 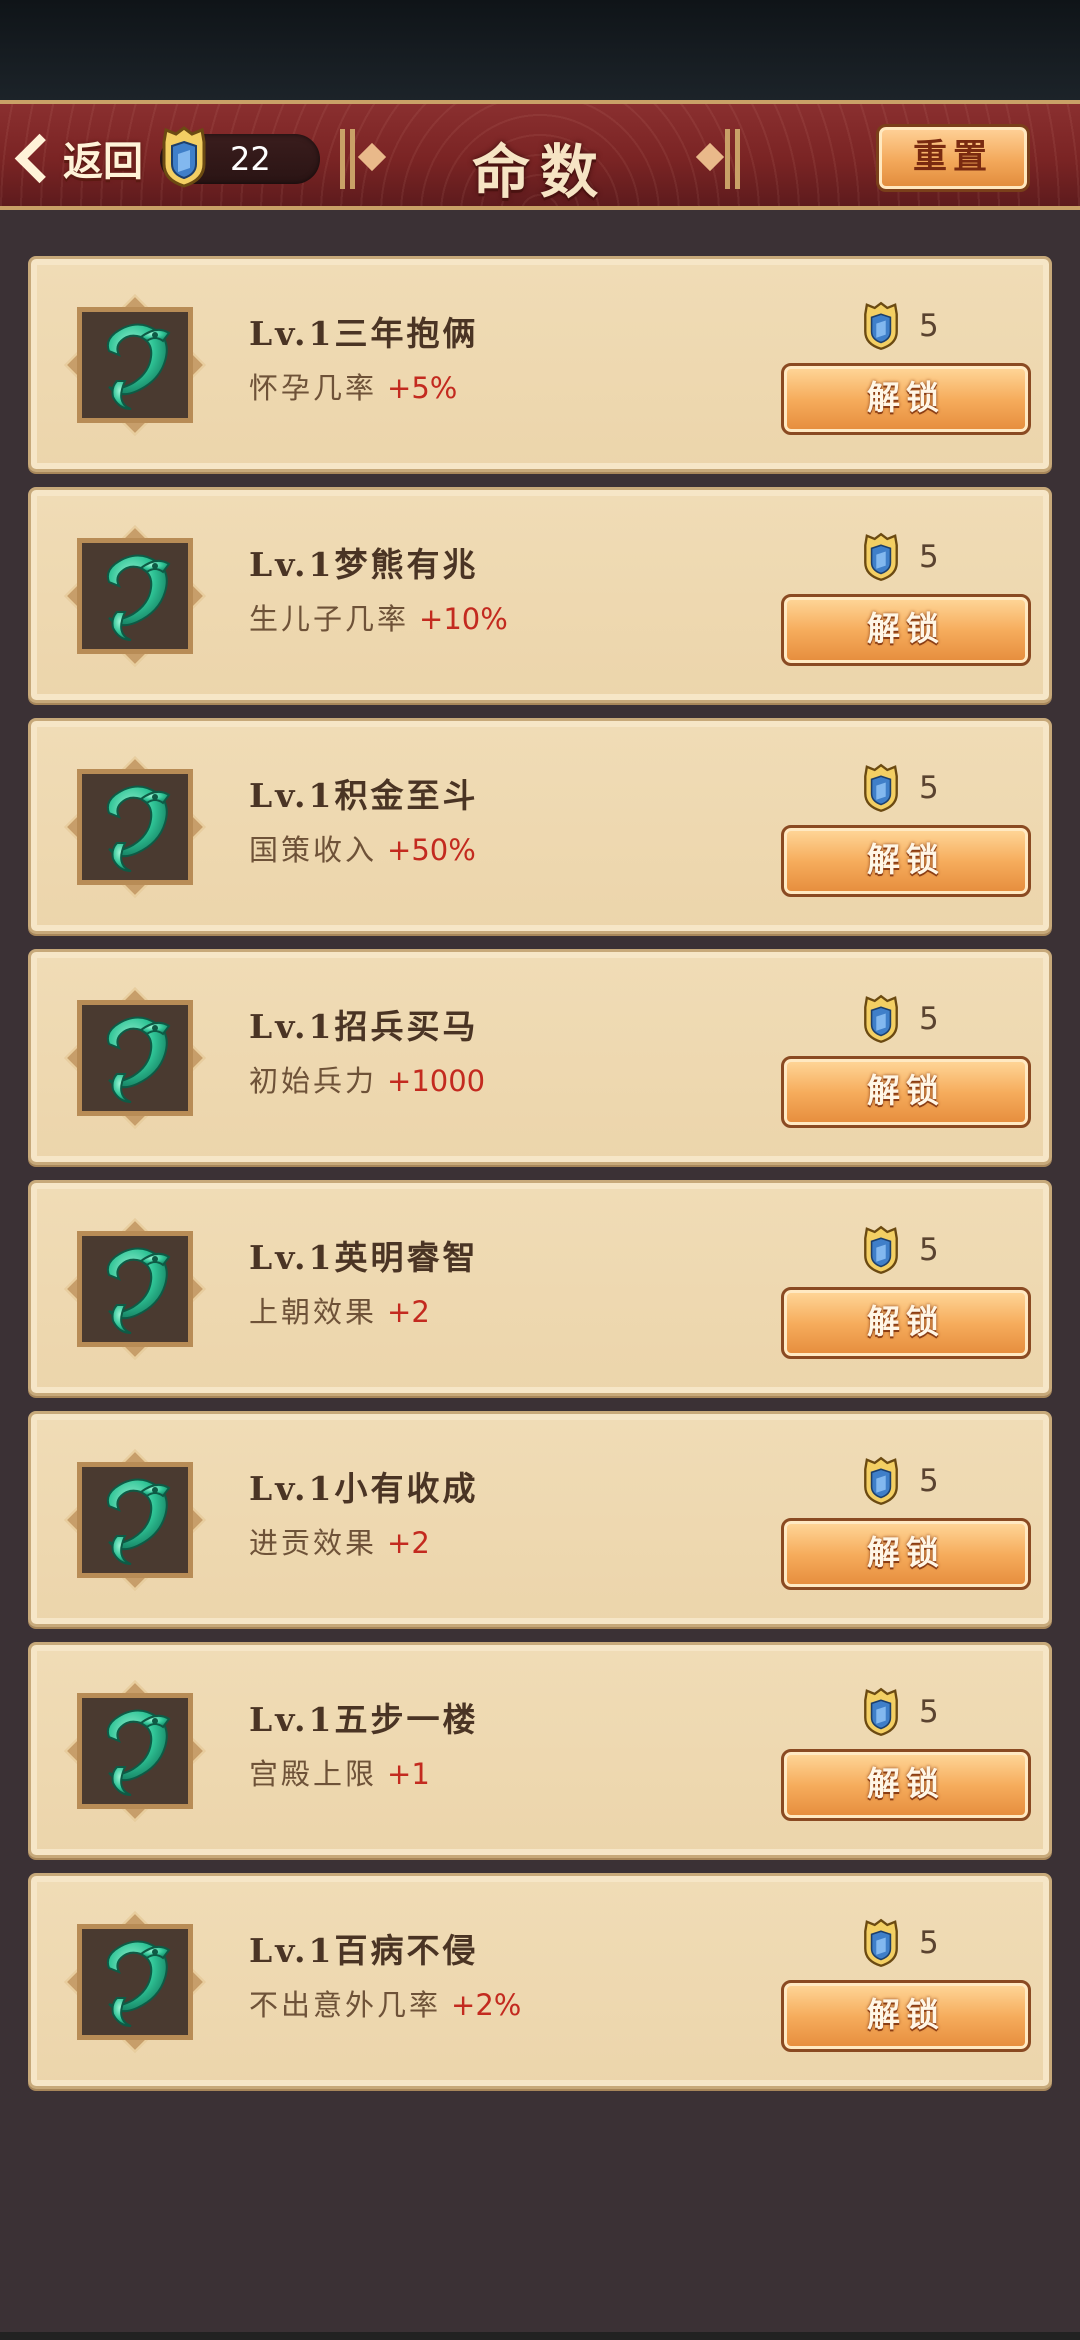 I want to click on card-effect: 初始兵力 +1000, so click(x=367, y=1079).